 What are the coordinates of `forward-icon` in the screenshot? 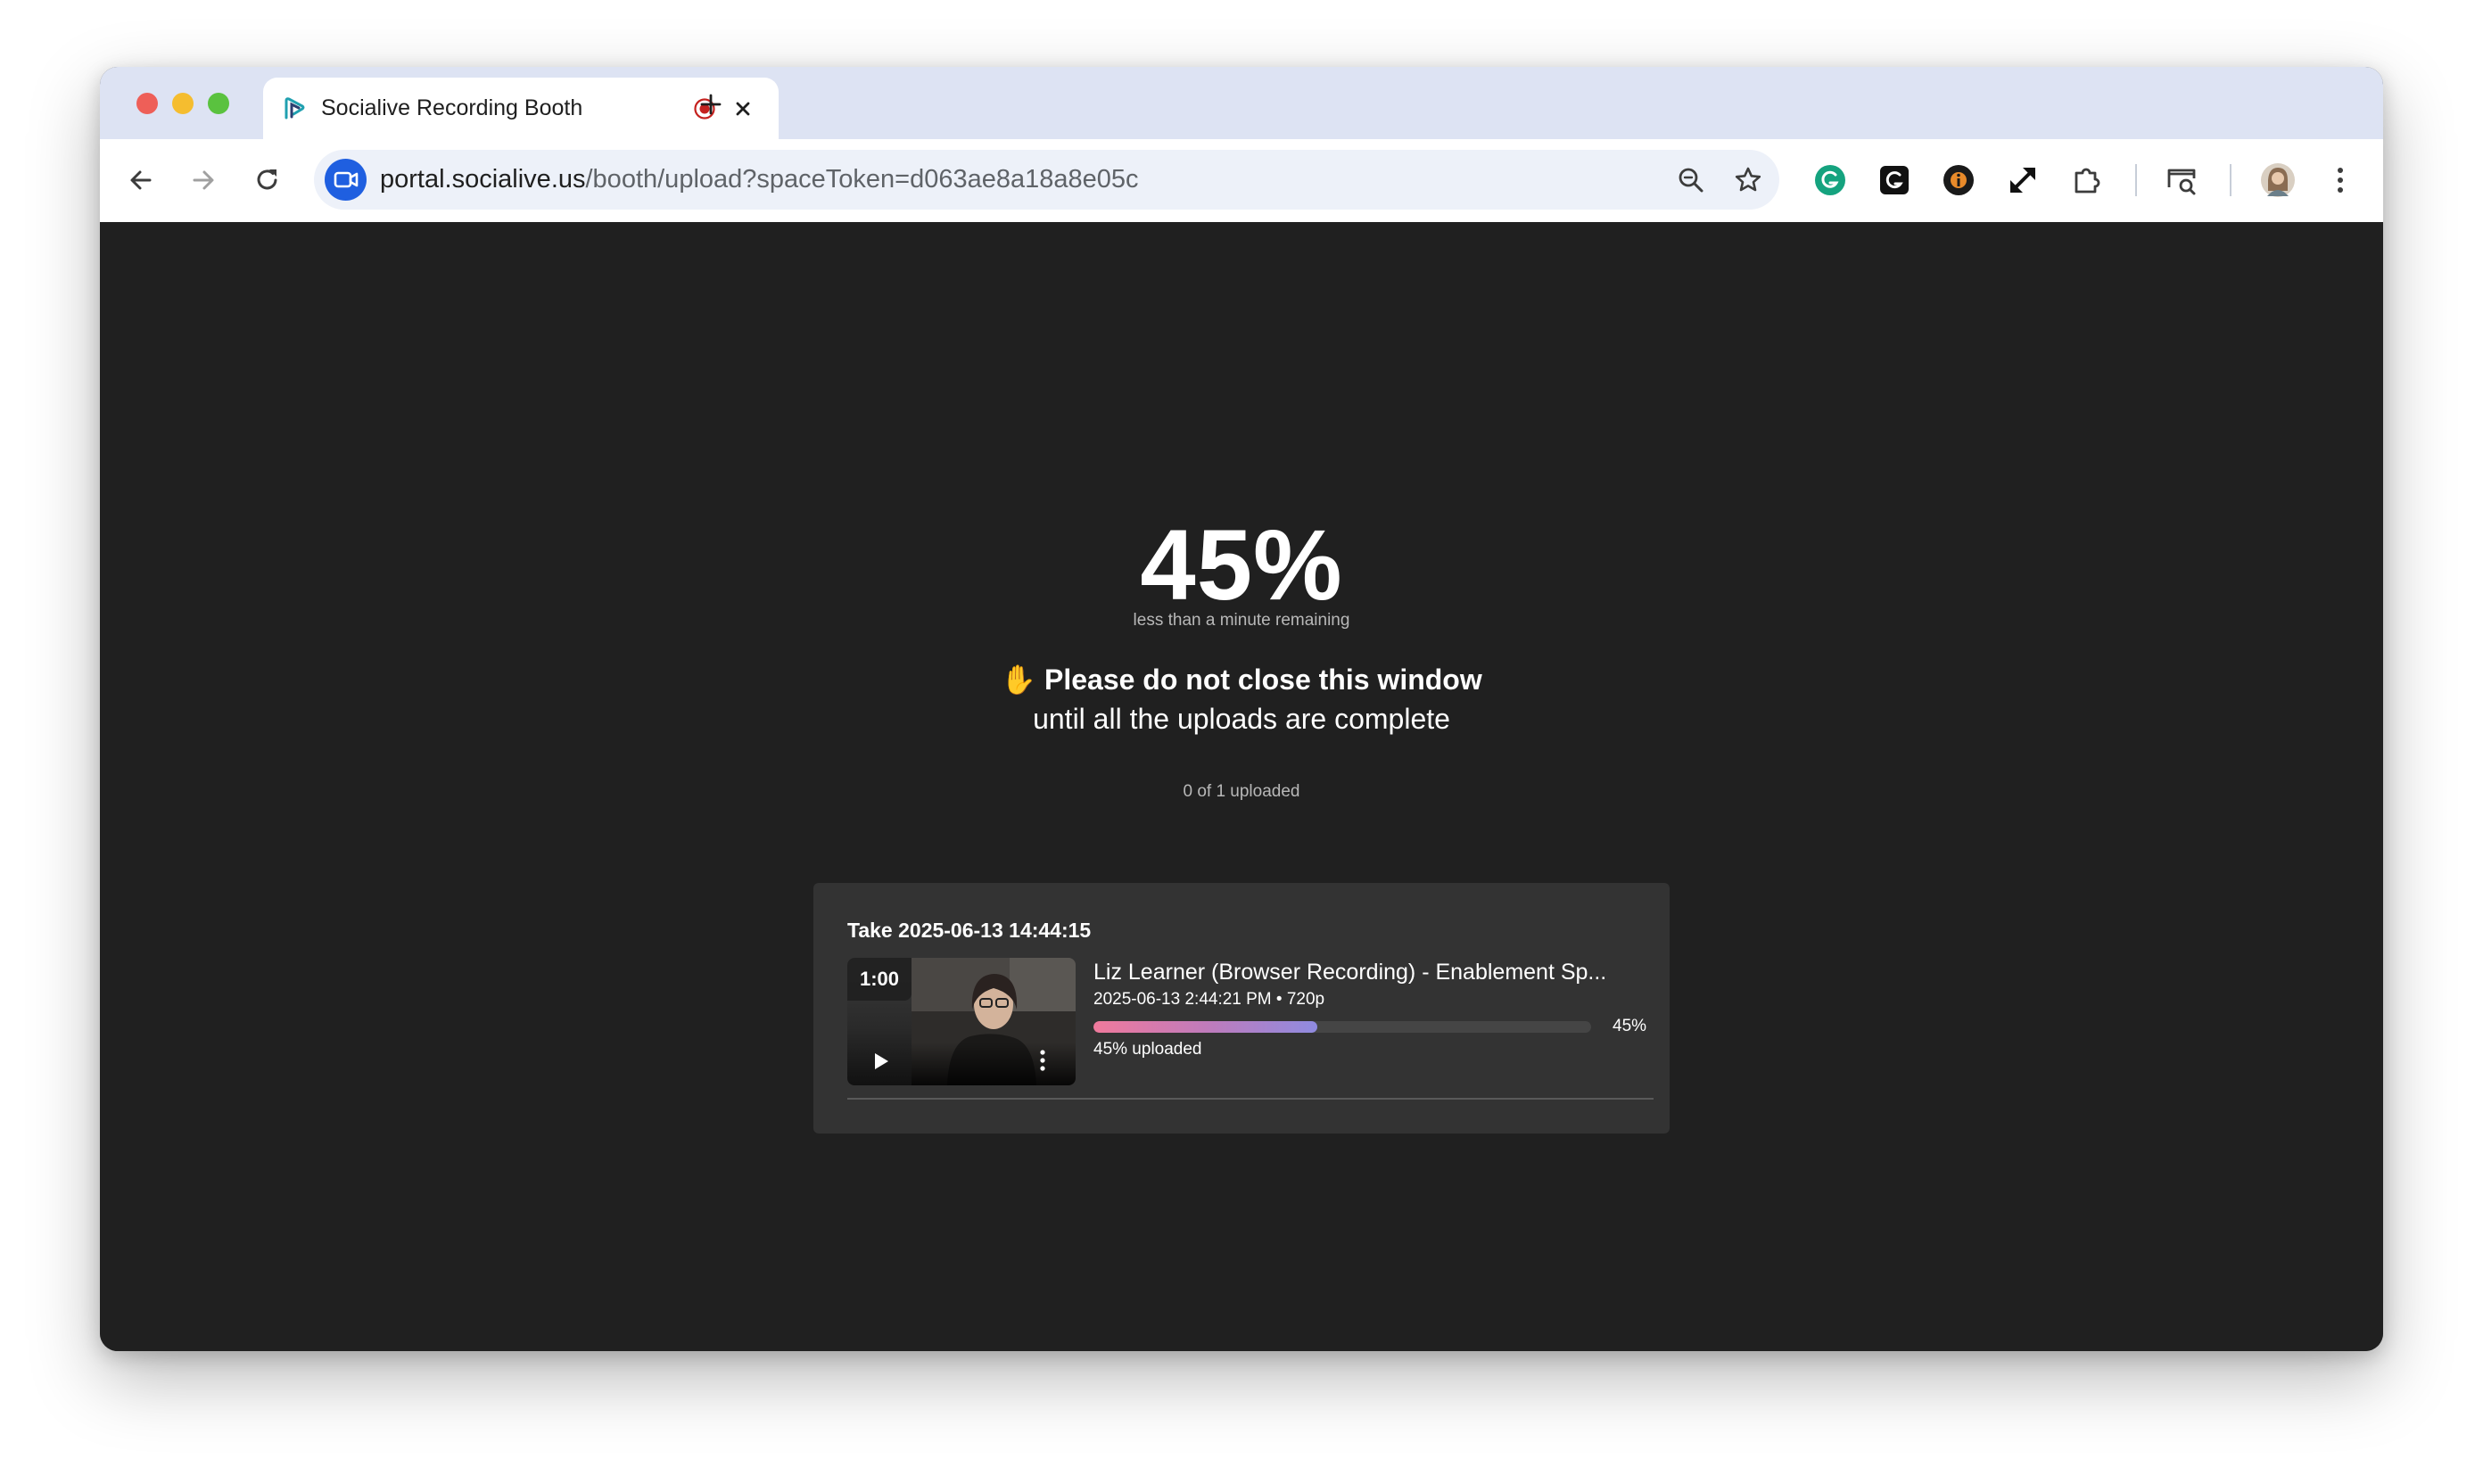 It's located at (203, 180).